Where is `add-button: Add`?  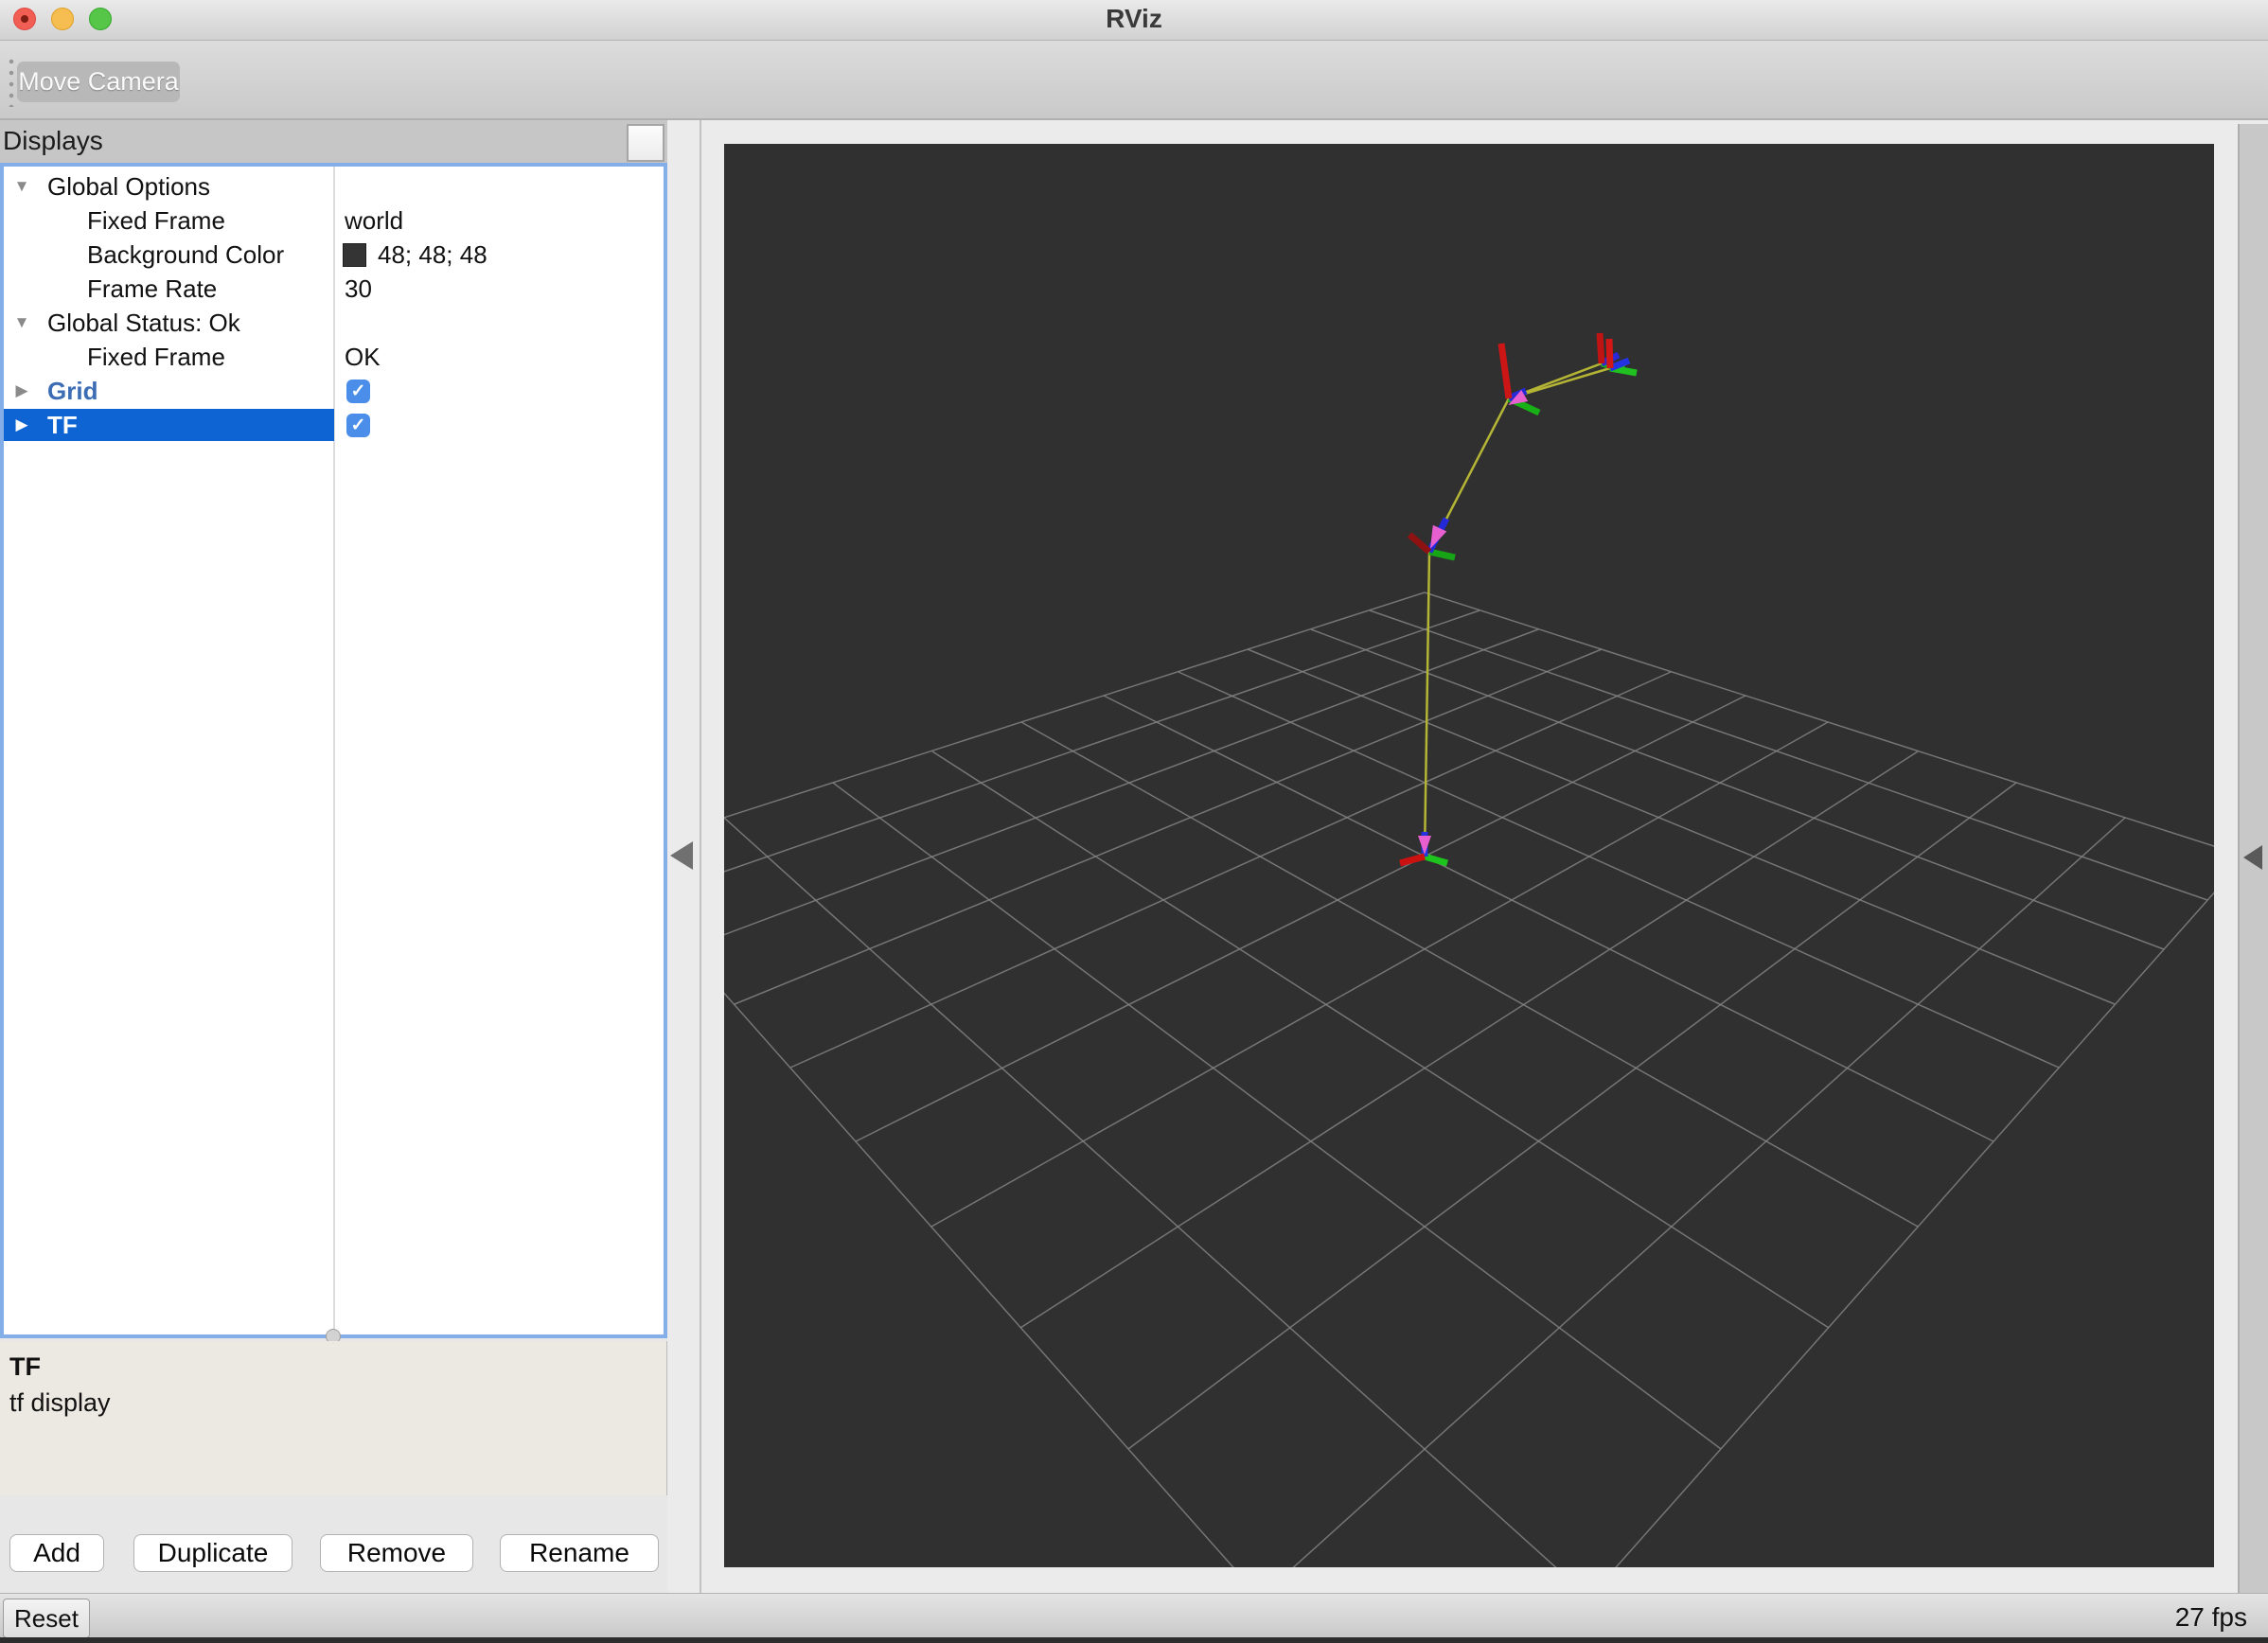
add-button: Add is located at coordinates (56, 1553).